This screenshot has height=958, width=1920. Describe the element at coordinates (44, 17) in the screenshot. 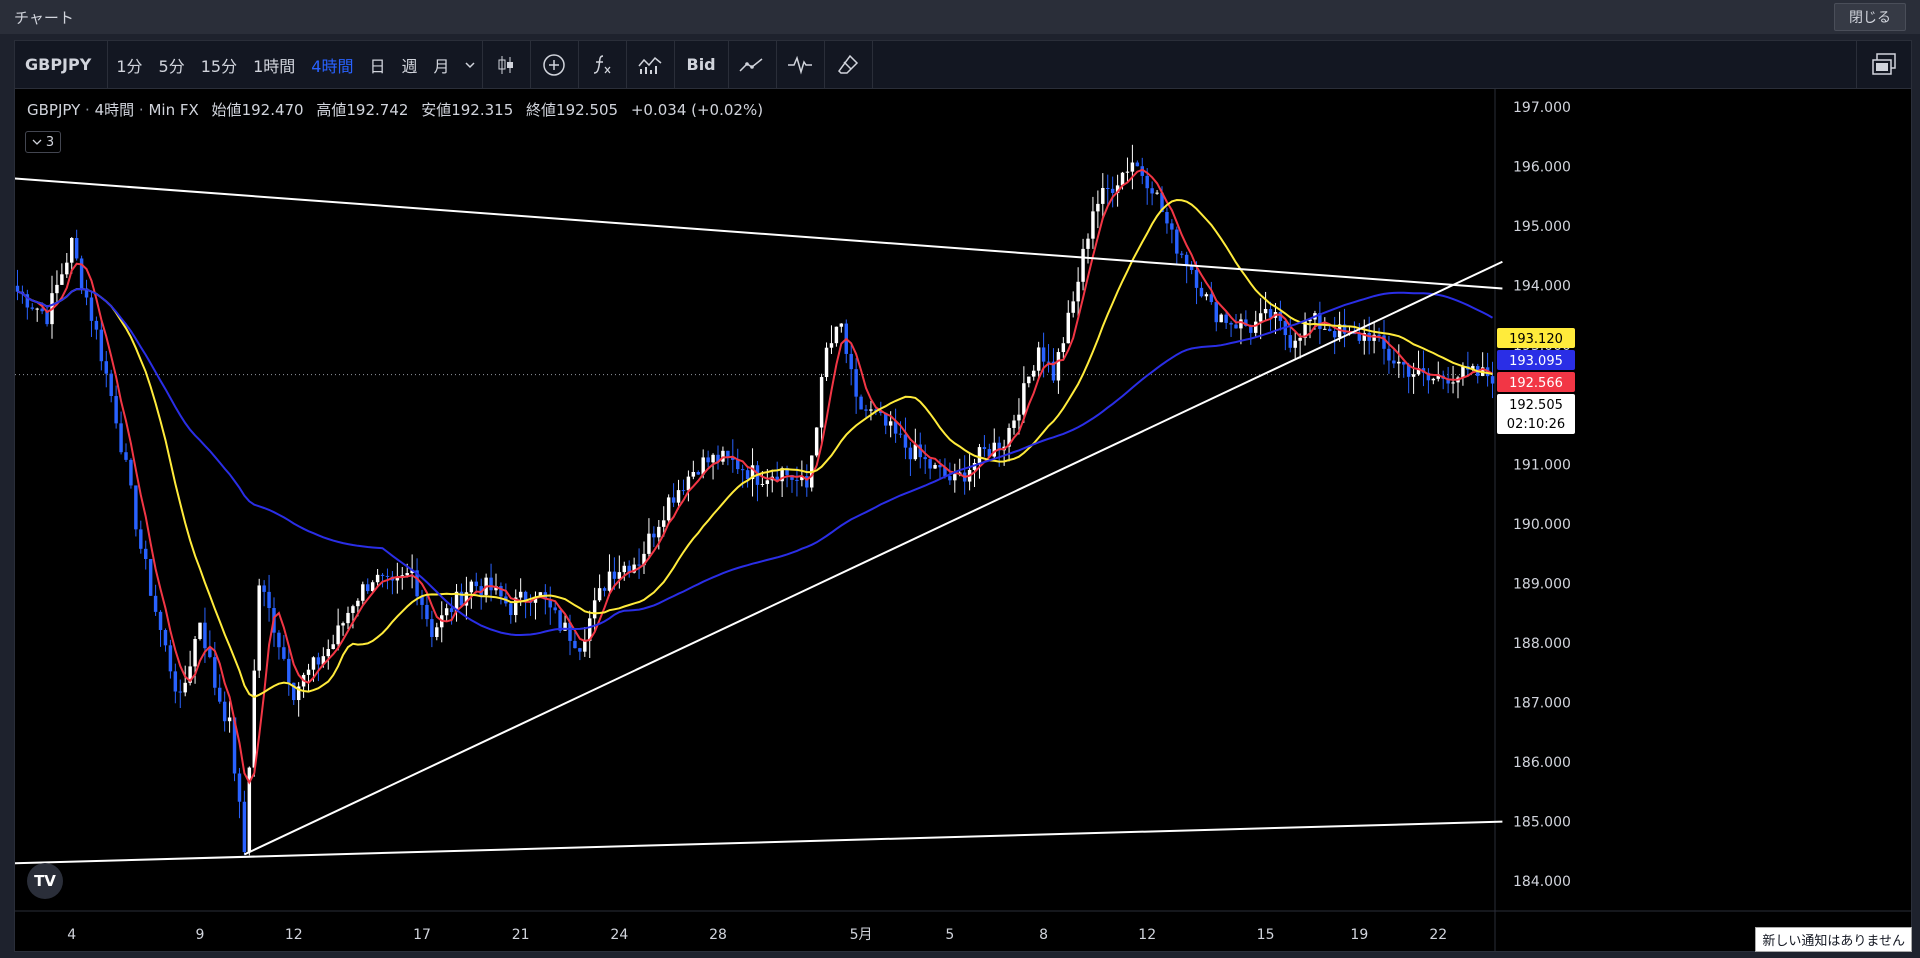

I see `window-title: チャート` at that location.